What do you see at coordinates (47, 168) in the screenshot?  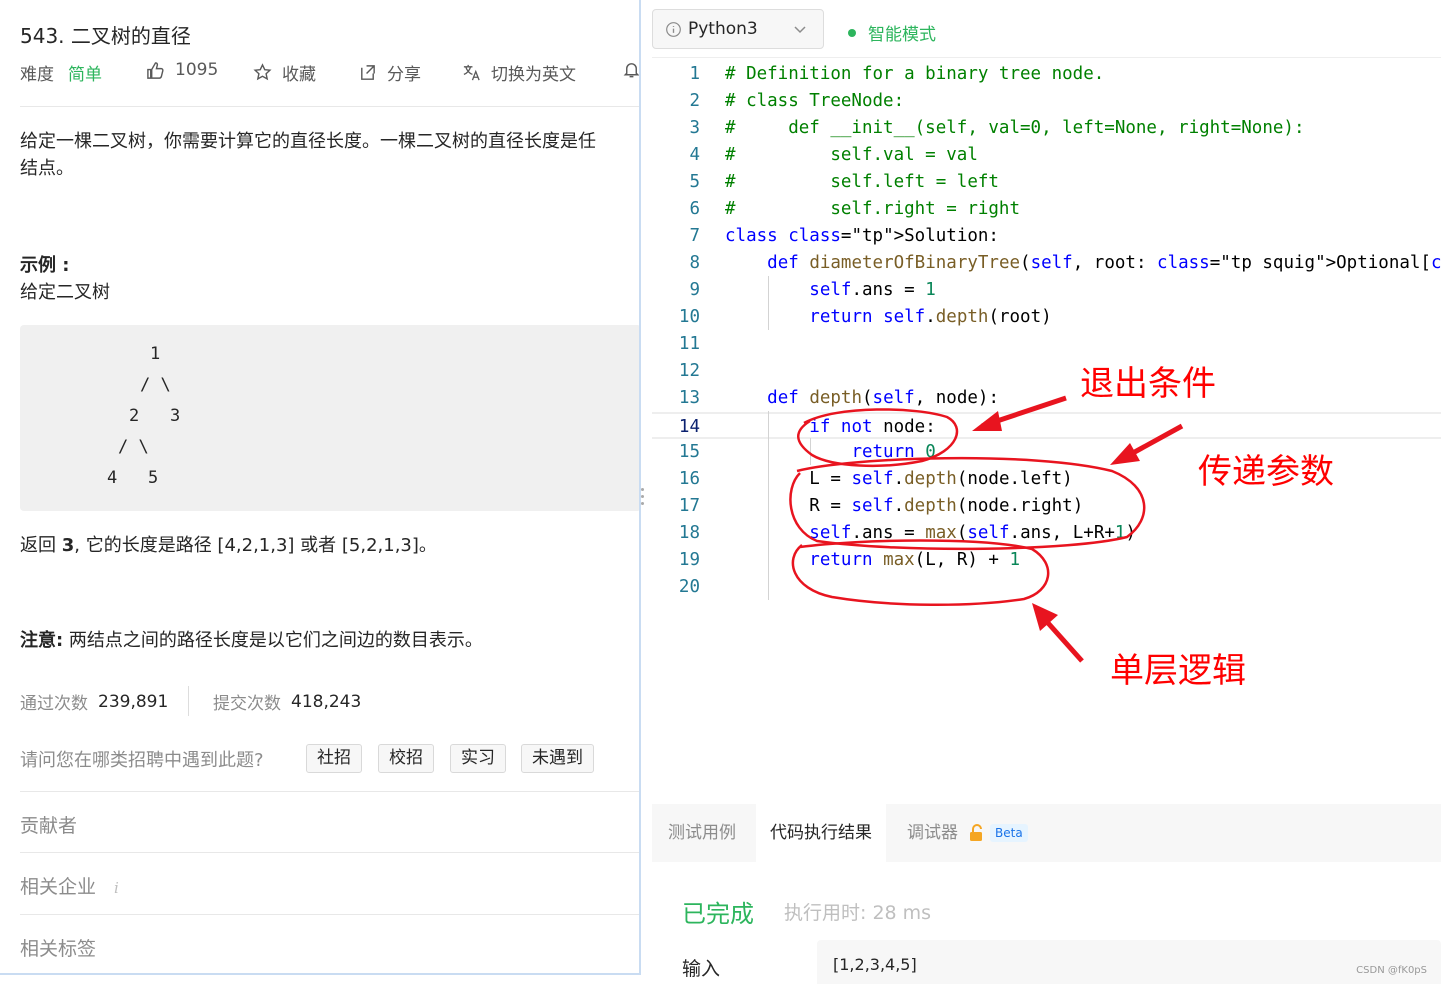 I see `description-line: 结点。` at bounding box center [47, 168].